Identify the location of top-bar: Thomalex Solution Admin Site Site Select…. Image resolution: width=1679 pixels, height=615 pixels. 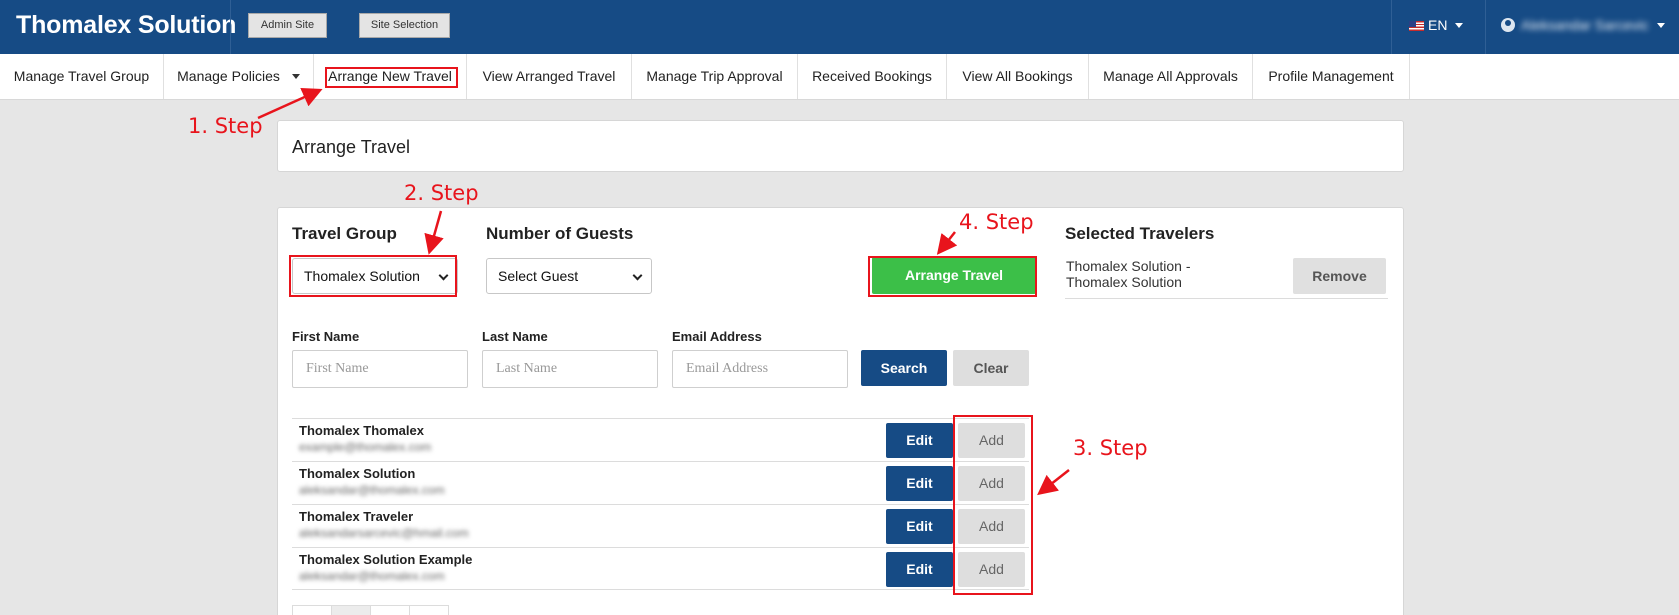
(839, 27).